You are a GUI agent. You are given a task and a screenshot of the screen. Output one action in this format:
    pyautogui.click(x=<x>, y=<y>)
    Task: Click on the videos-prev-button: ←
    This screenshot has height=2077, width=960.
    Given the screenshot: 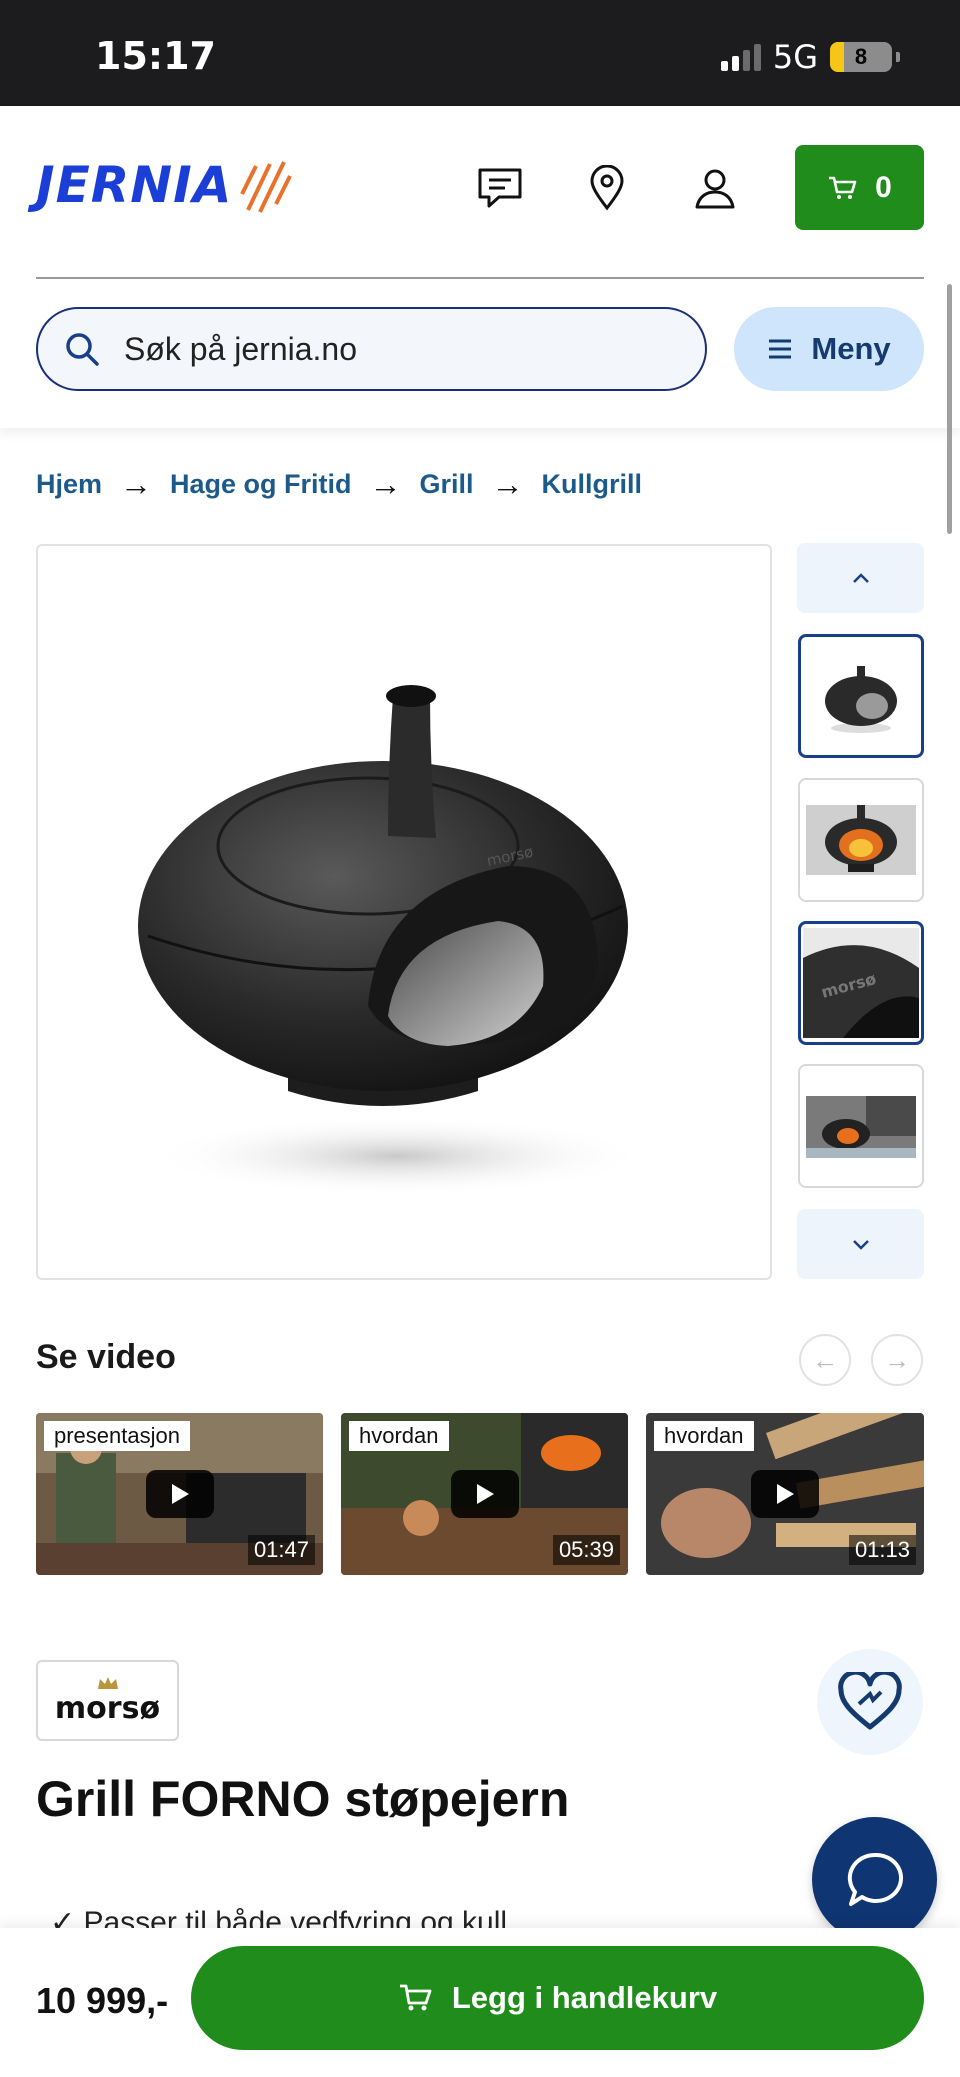 What is the action you would take?
    pyautogui.click(x=825, y=1360)
    